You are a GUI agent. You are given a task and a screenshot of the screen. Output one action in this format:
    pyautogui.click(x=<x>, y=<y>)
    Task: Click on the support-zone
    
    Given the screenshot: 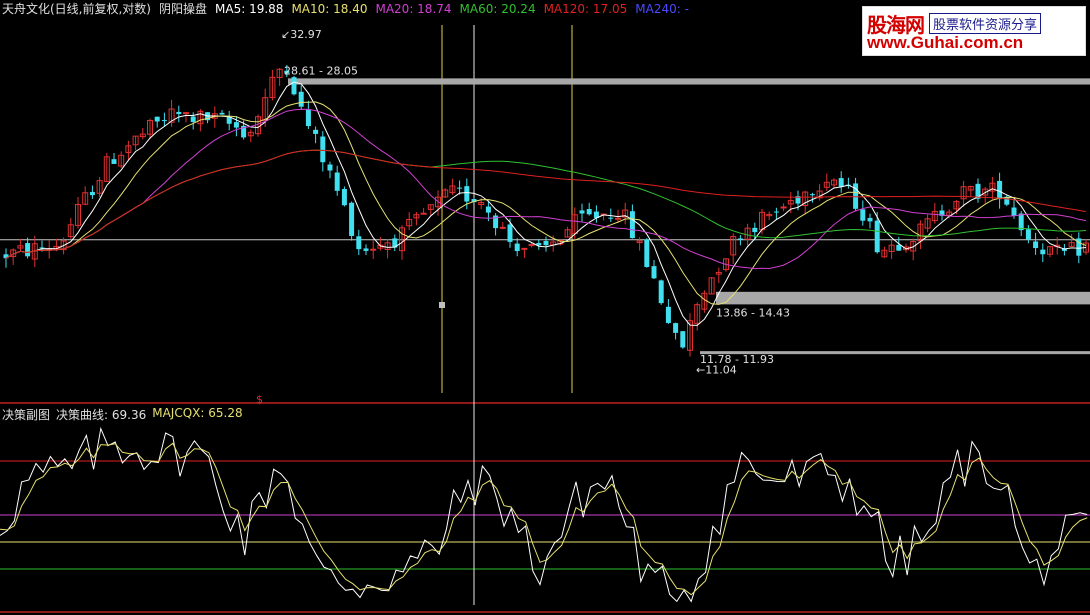 What is the action you would take?
    pyautogui.click(x=903, y=298)
    